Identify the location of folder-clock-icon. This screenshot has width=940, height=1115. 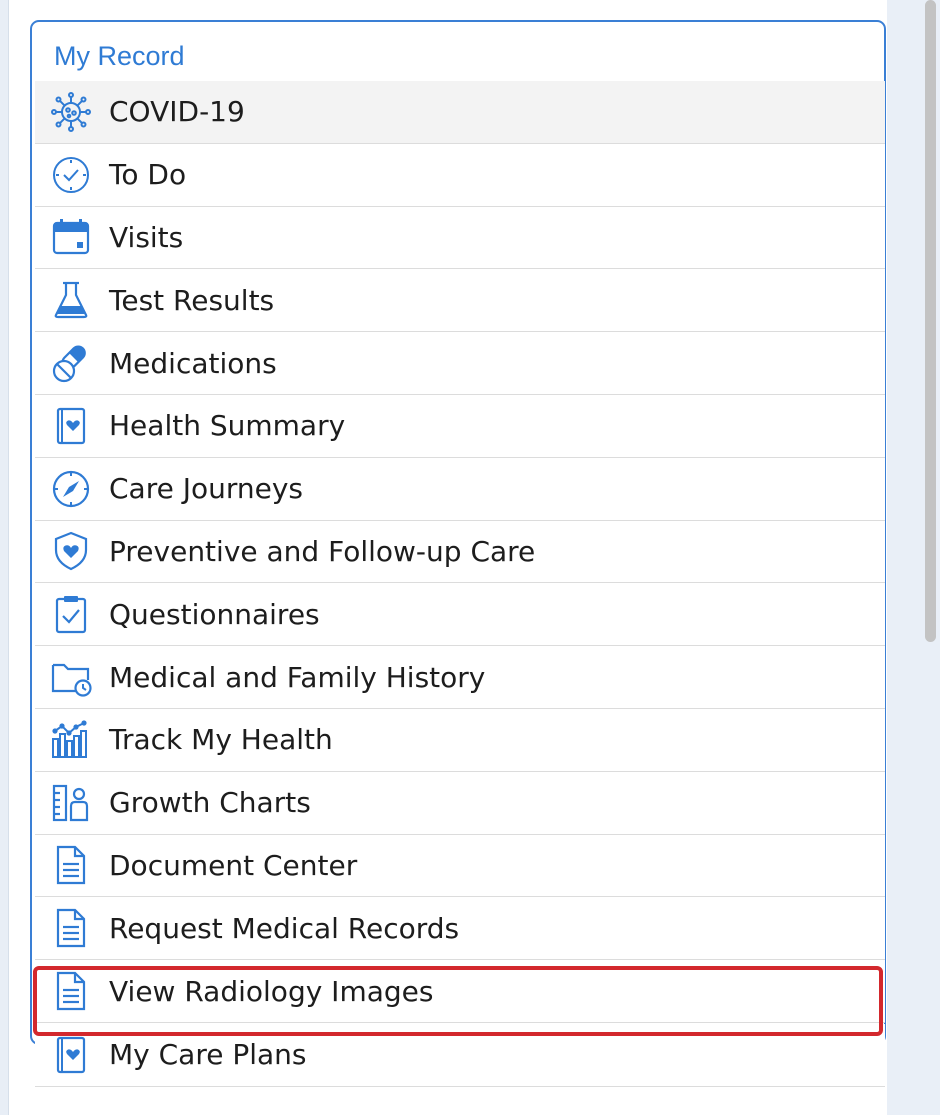
(71, 677).